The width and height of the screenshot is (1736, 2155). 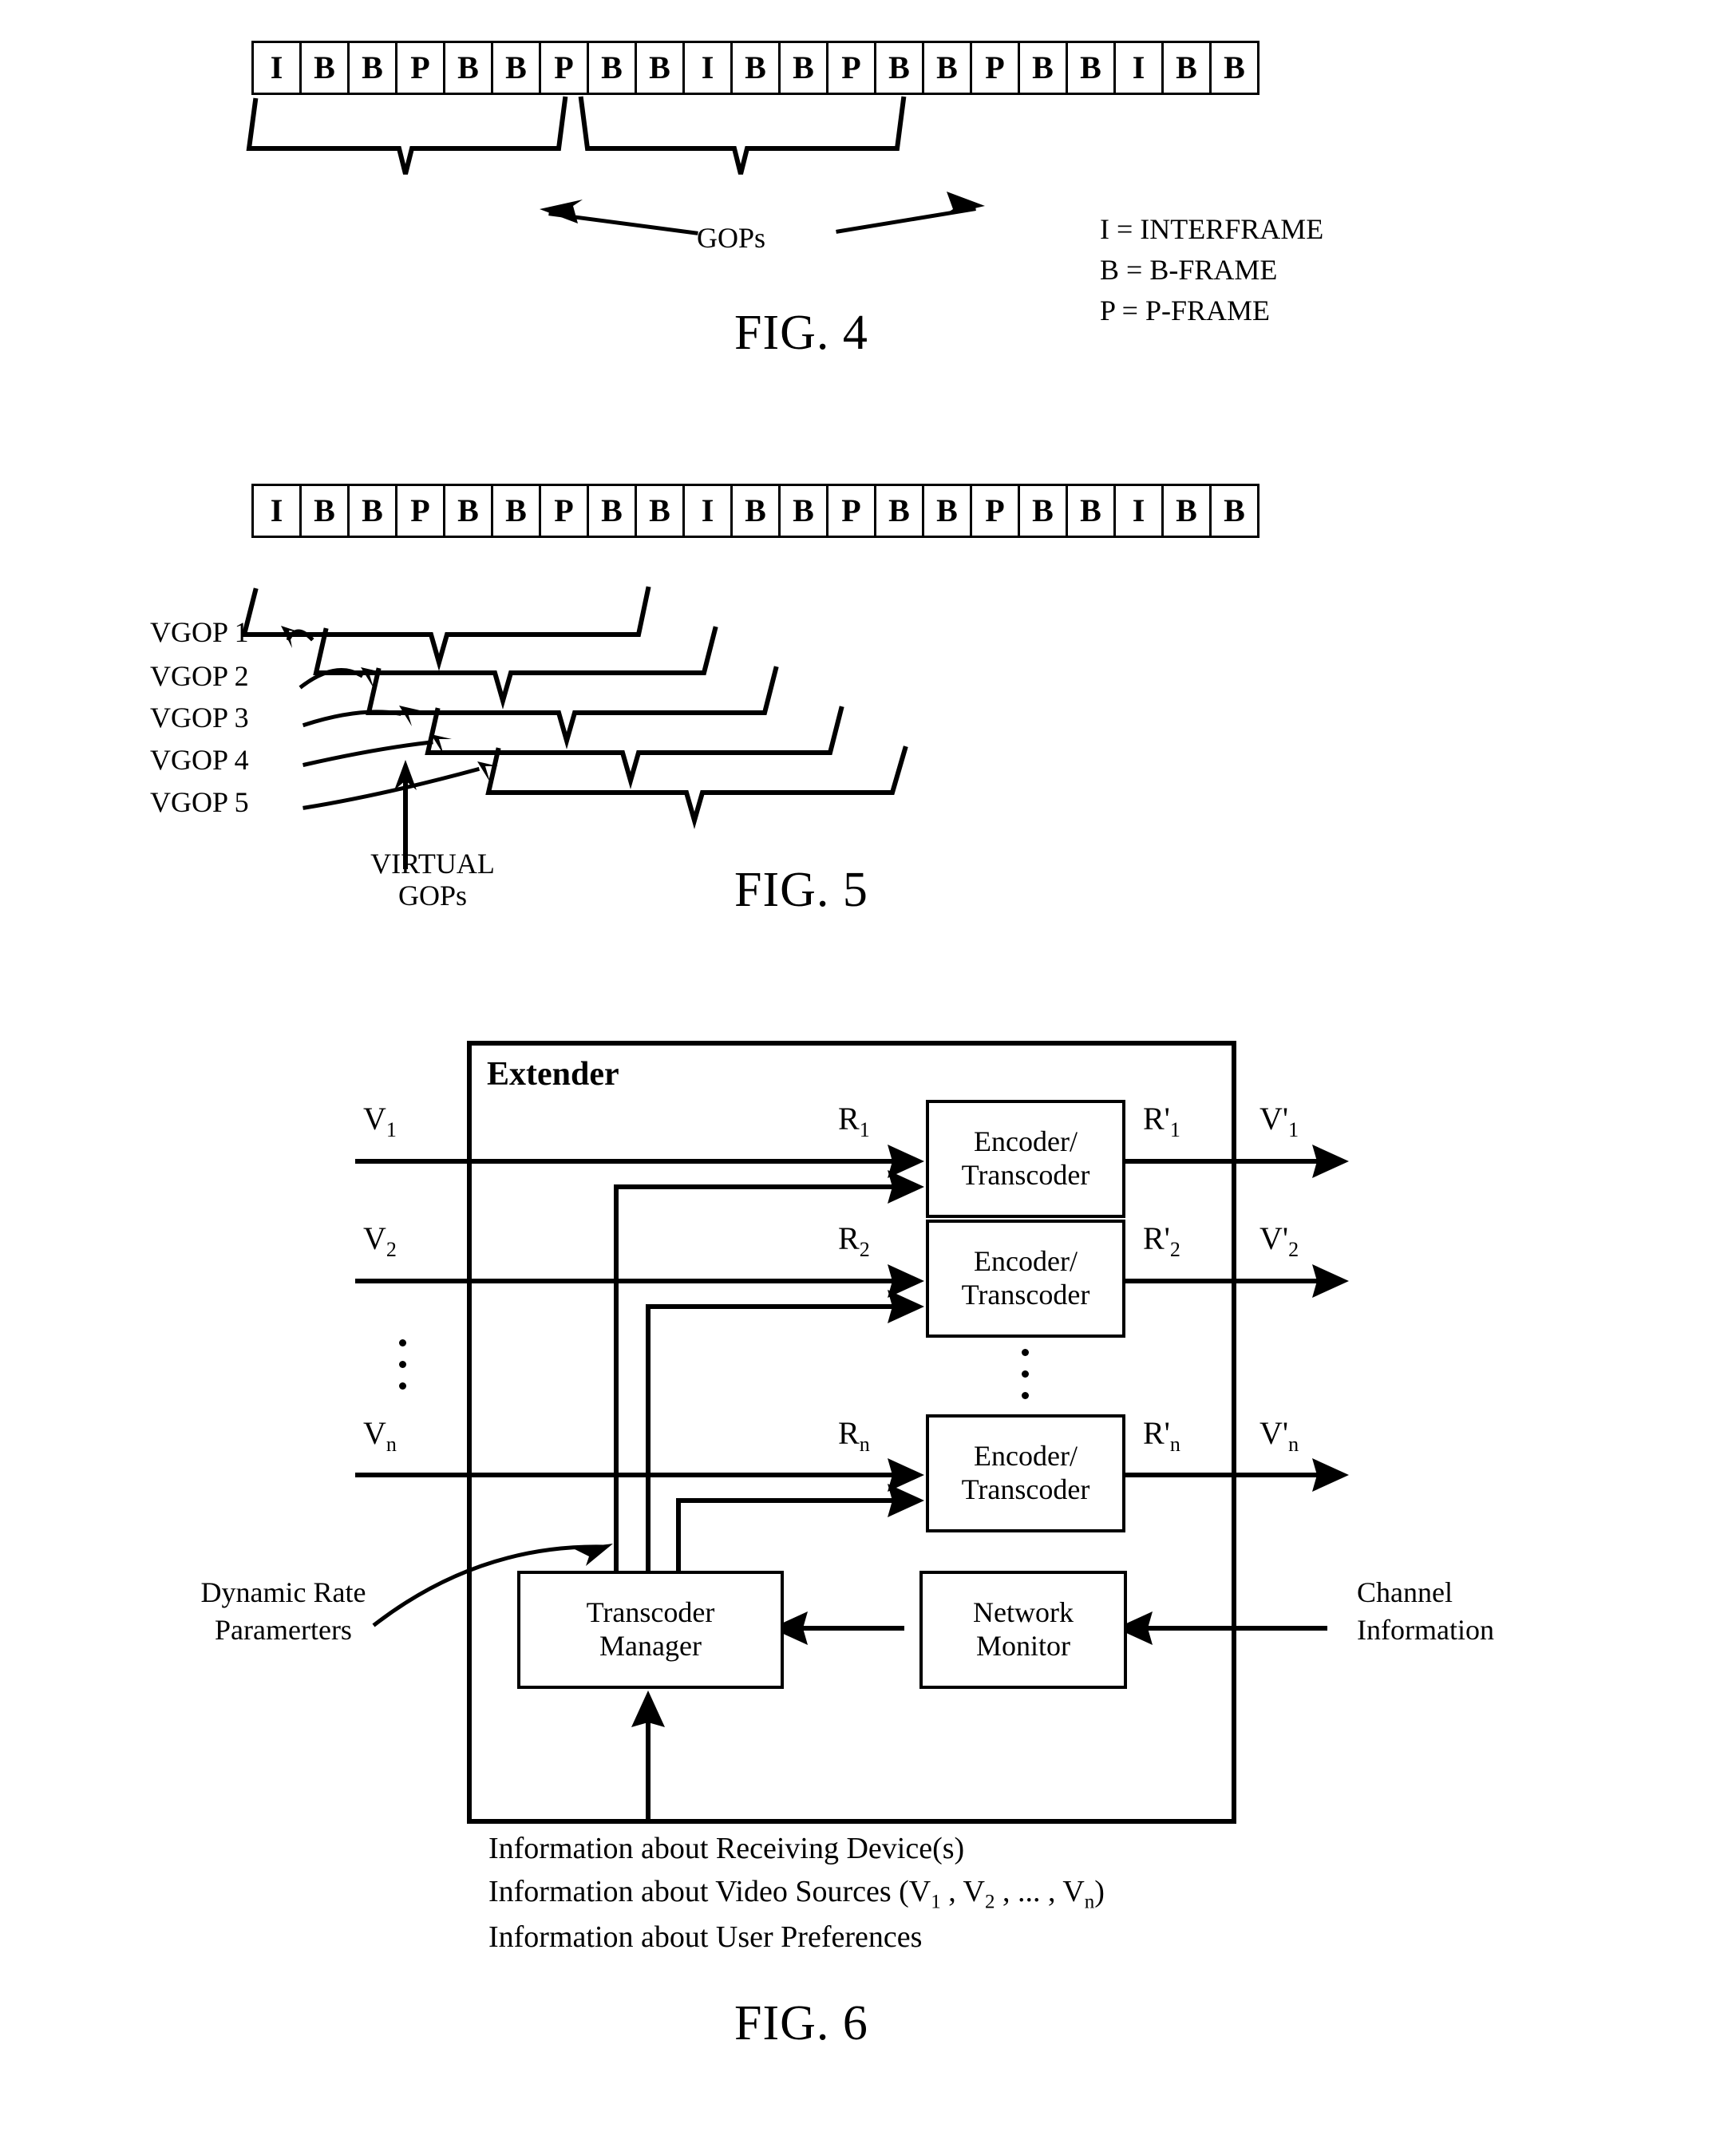 What do you see at coordinates (1174, 1129) in the screenshot?
I see `sig-rp1-sub: 1` at bounding box center [1174, 1129].